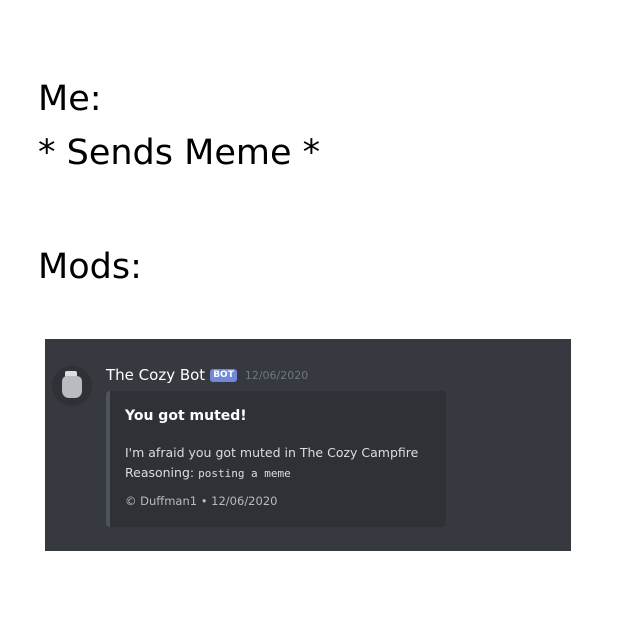 The width and height of the screenshot is (640, 624). Describe the element at coordinates (162, 472) in the screenshot. I see `reason-label: Reasoning:` at that location.